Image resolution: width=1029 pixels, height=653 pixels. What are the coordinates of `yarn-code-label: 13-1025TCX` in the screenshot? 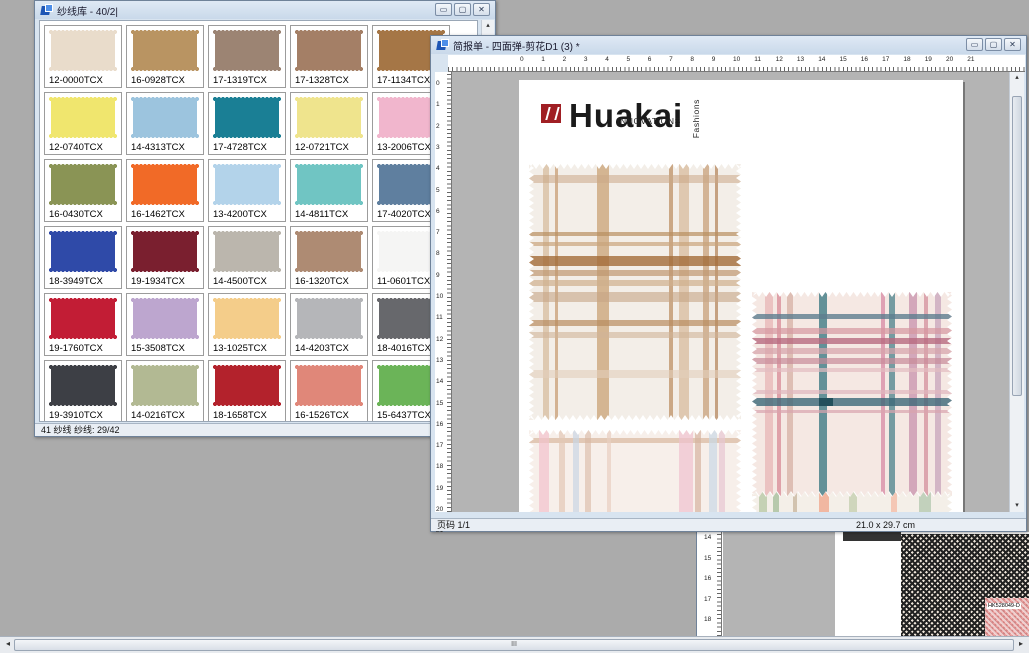 It's located at (240, 348).